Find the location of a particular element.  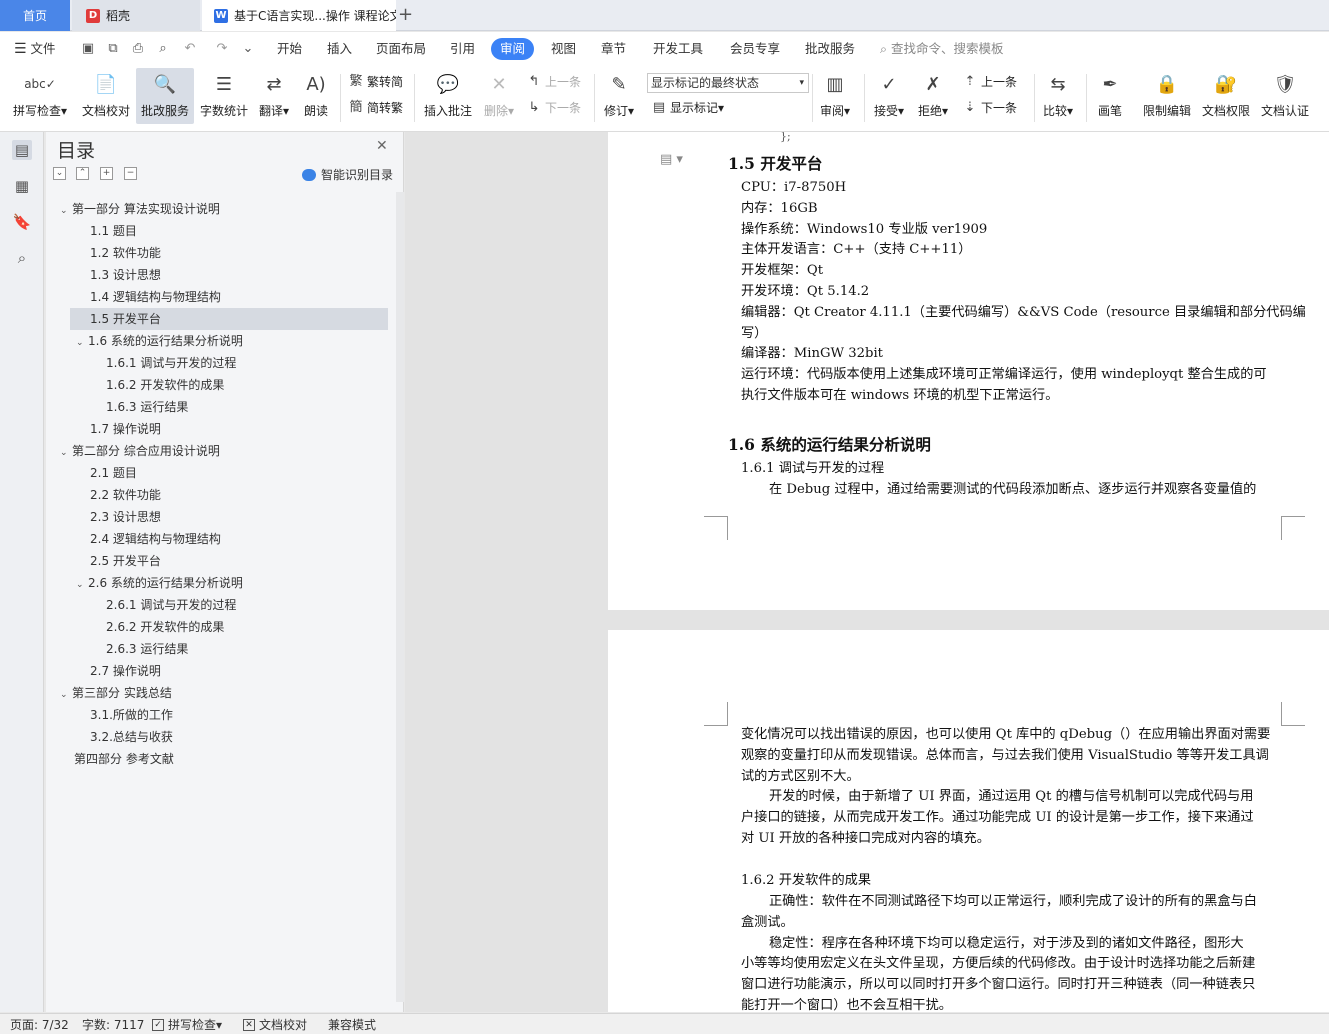

toc-pane-icon: ▤ is located at coordinates (22, 150).